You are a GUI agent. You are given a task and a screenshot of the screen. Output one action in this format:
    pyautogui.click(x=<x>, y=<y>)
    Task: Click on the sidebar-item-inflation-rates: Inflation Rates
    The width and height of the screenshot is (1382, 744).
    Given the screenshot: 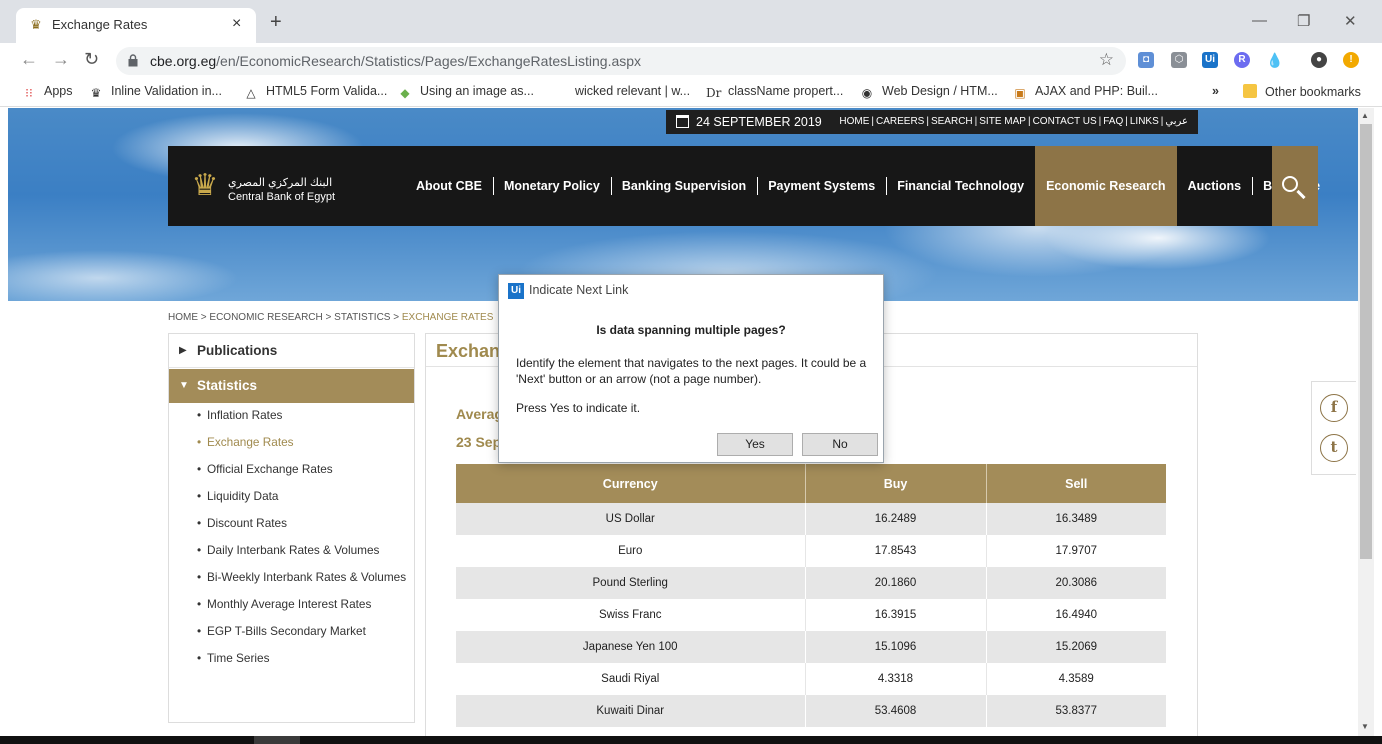 What is the action you would take?
    pyautogui.click(x=304, y=415)
    